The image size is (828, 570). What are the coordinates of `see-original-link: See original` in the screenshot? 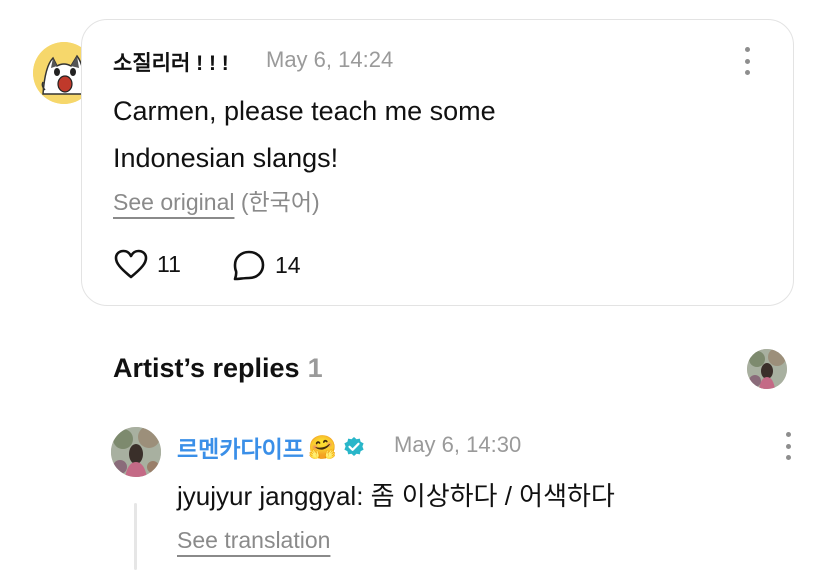 It's located at (173, 202).